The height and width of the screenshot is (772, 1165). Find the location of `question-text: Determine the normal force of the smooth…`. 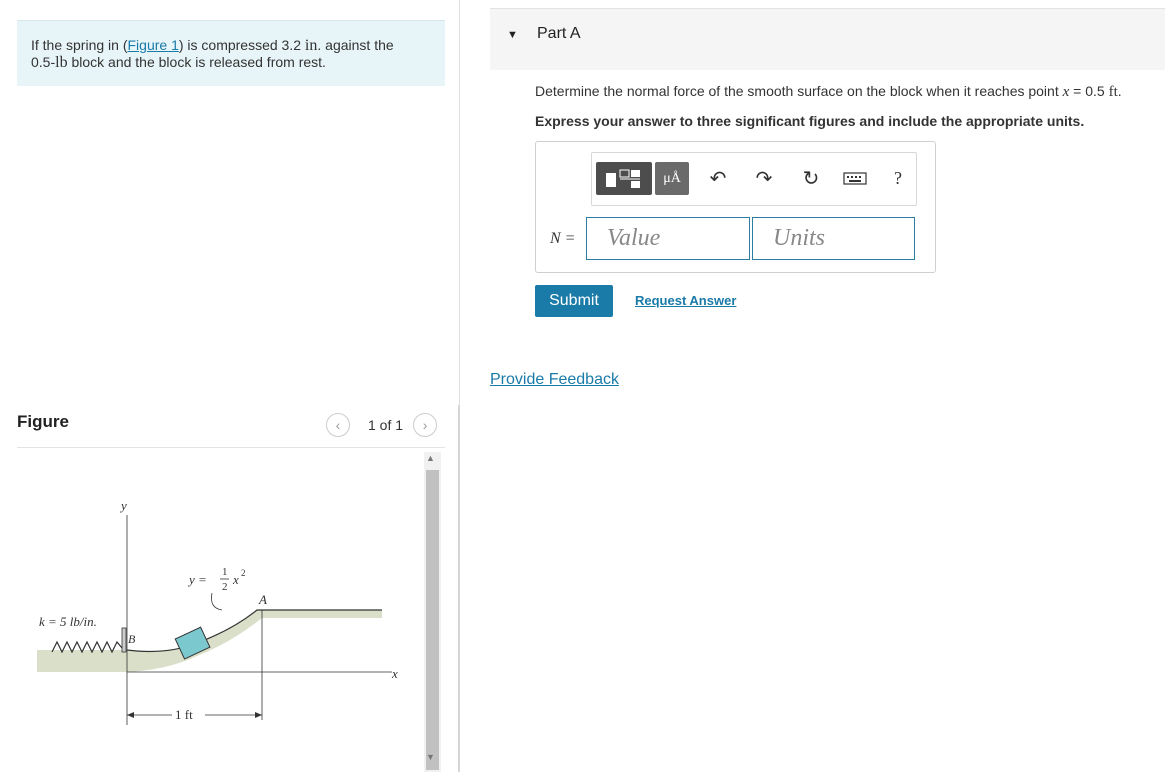

question-text: Determine the normal force of the smooth… is located at coordinates (828, 92).